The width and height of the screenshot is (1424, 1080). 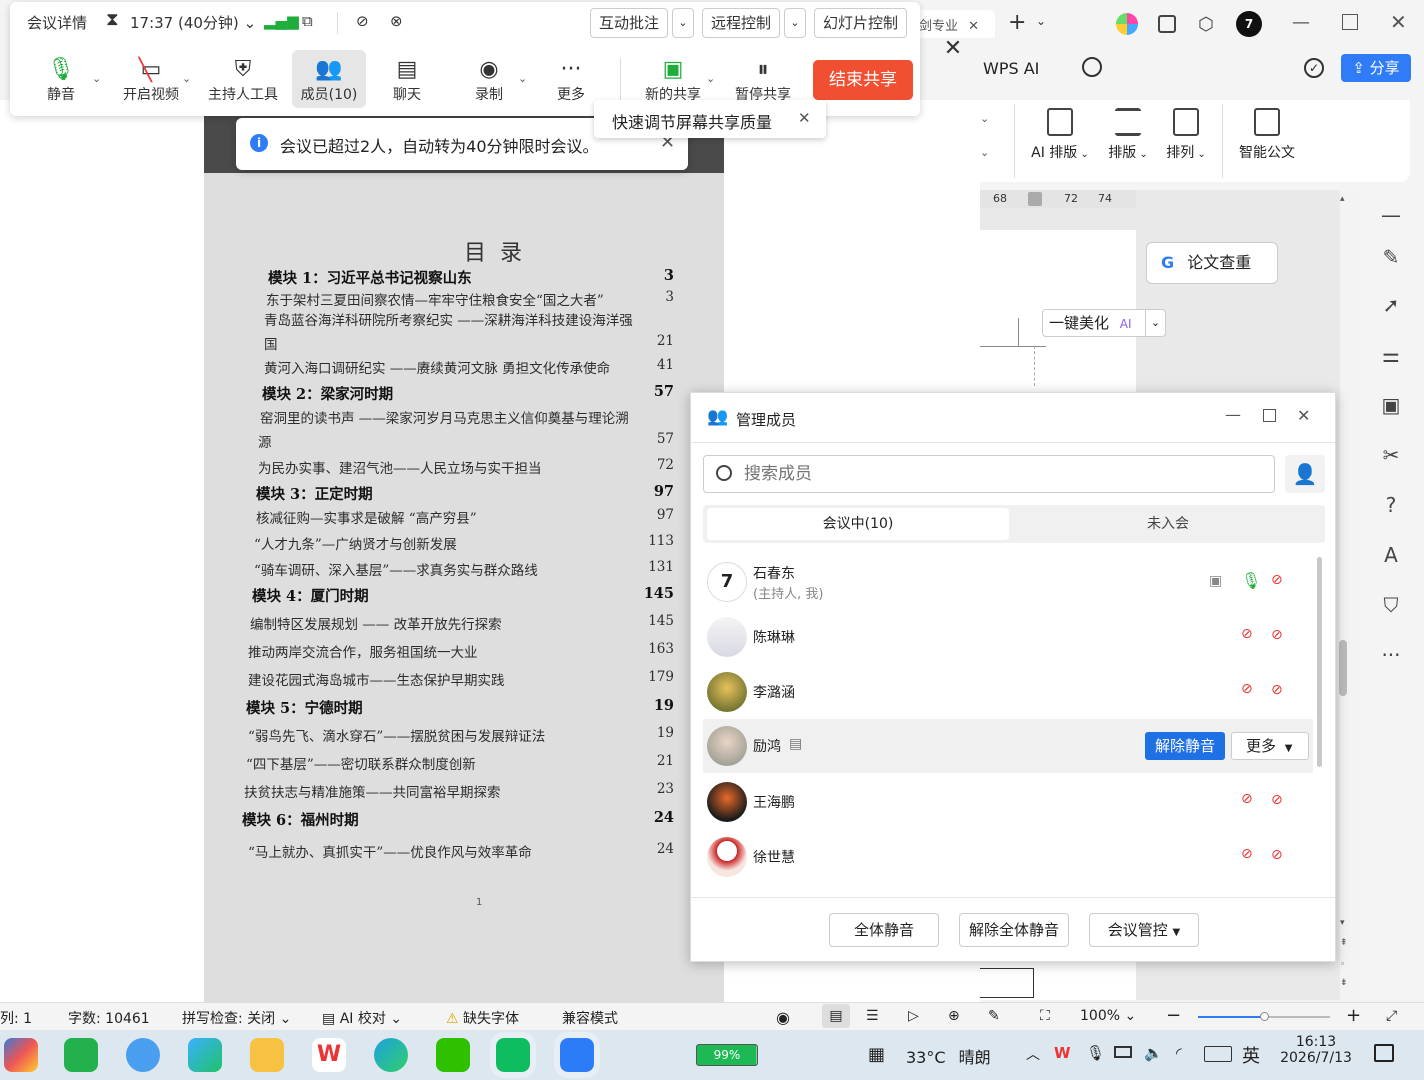 What do you see at coordinates (243, 79) in the screenshot?
I see `host-tools-button: ⛨ 主持人工具` at bounding box center [243, 79].